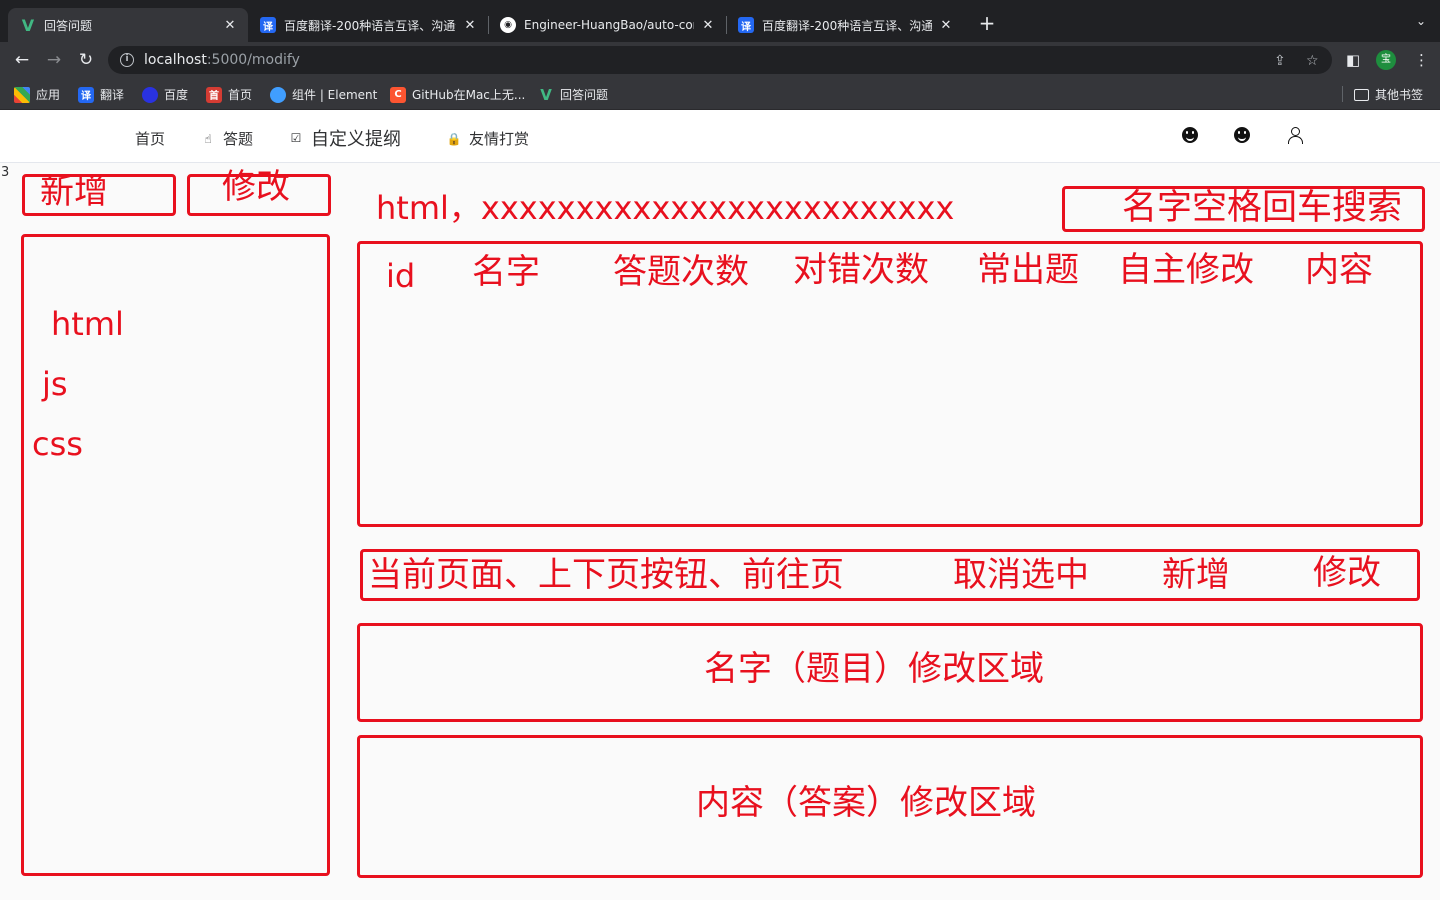  Describe the element at coordinates (128, 25) in the screenshot. I see `tab-answer-questions: V 回答问题 ✕` at that location.